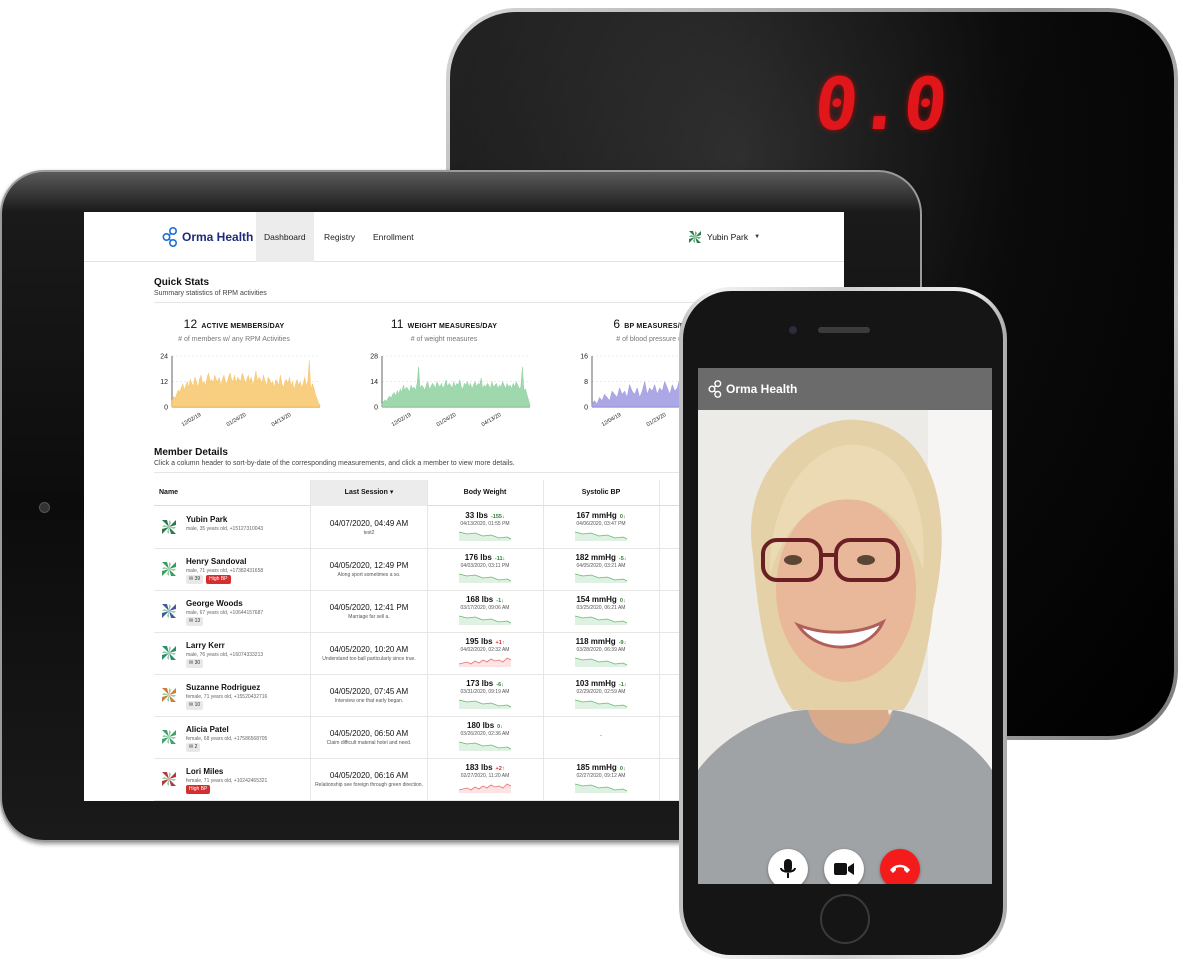 The width and height of the screenshot is (1183, 960). I want to click on session-note: test2, so click(369, 533).